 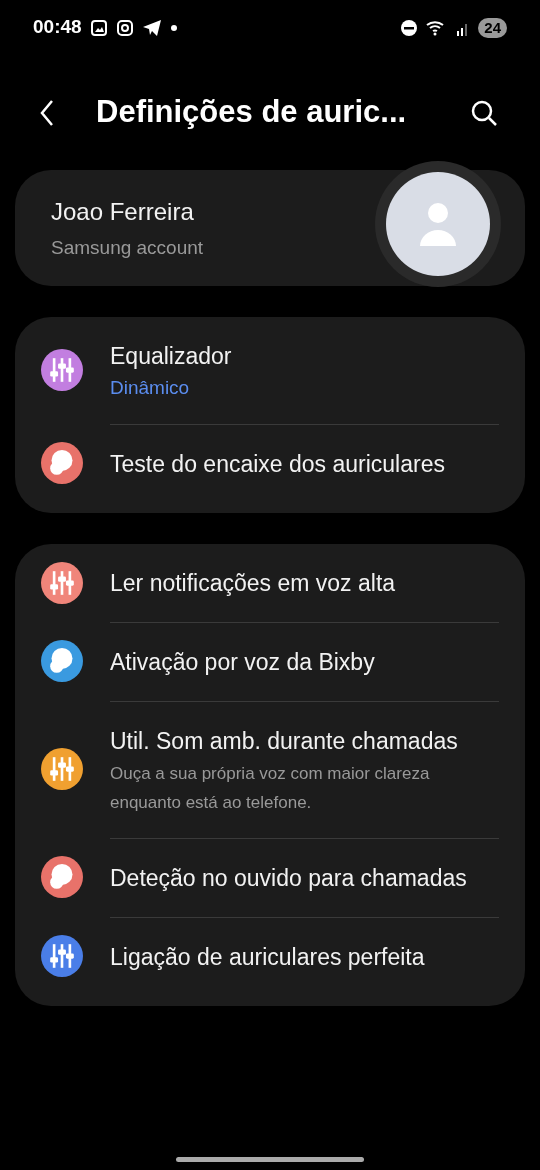 What do you see at coordinates (304, 582) in the screenshot?
I see `item-title: Ler notificações em voz alta` at bounding box center [304, 582].